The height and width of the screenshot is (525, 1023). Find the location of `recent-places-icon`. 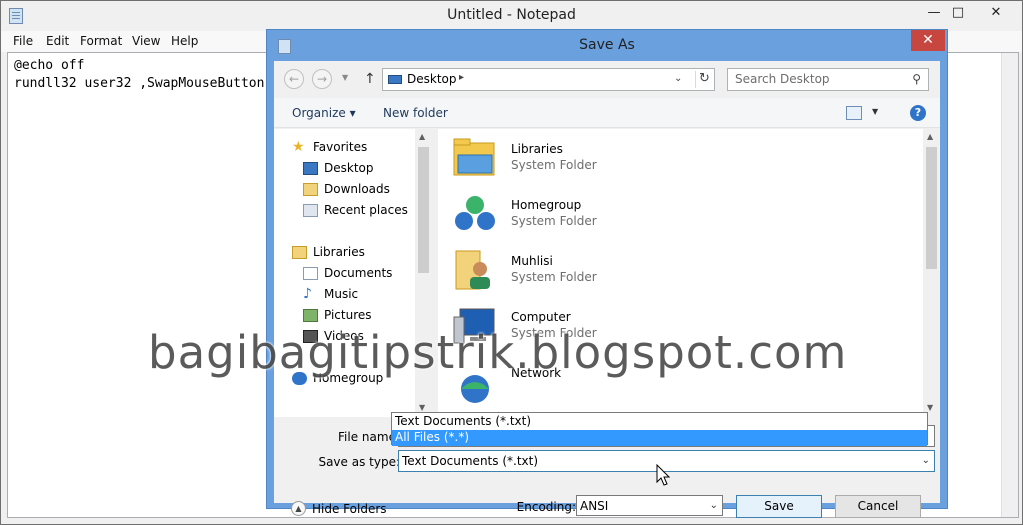

recent-places-icon is located at coordinates (310, 210).